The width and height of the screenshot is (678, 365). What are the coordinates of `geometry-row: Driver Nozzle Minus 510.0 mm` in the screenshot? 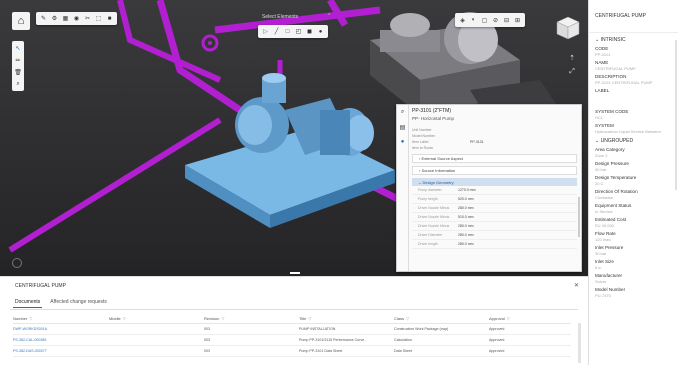 It's located at (494, 217).